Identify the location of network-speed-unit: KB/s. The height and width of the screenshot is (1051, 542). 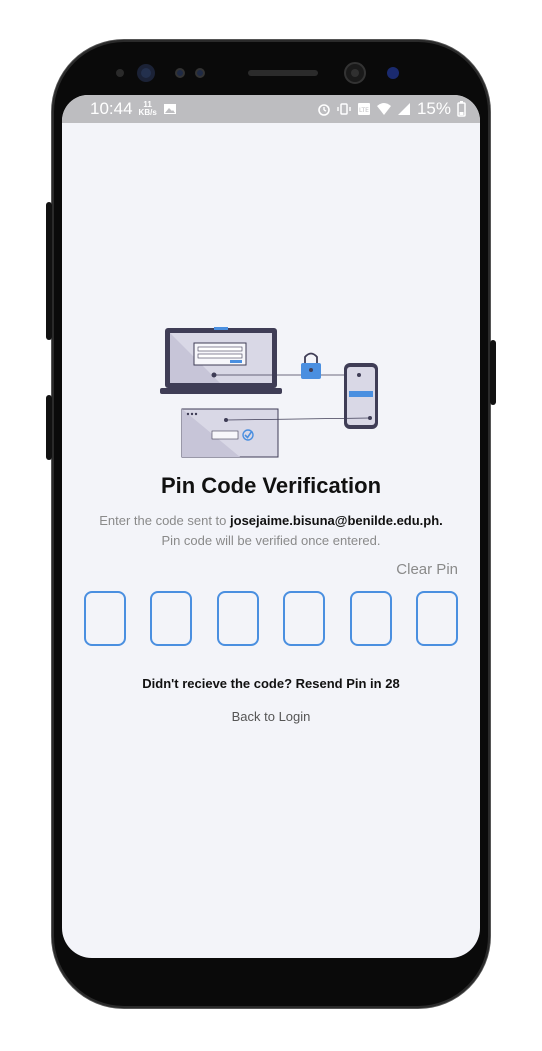
(147, 112).